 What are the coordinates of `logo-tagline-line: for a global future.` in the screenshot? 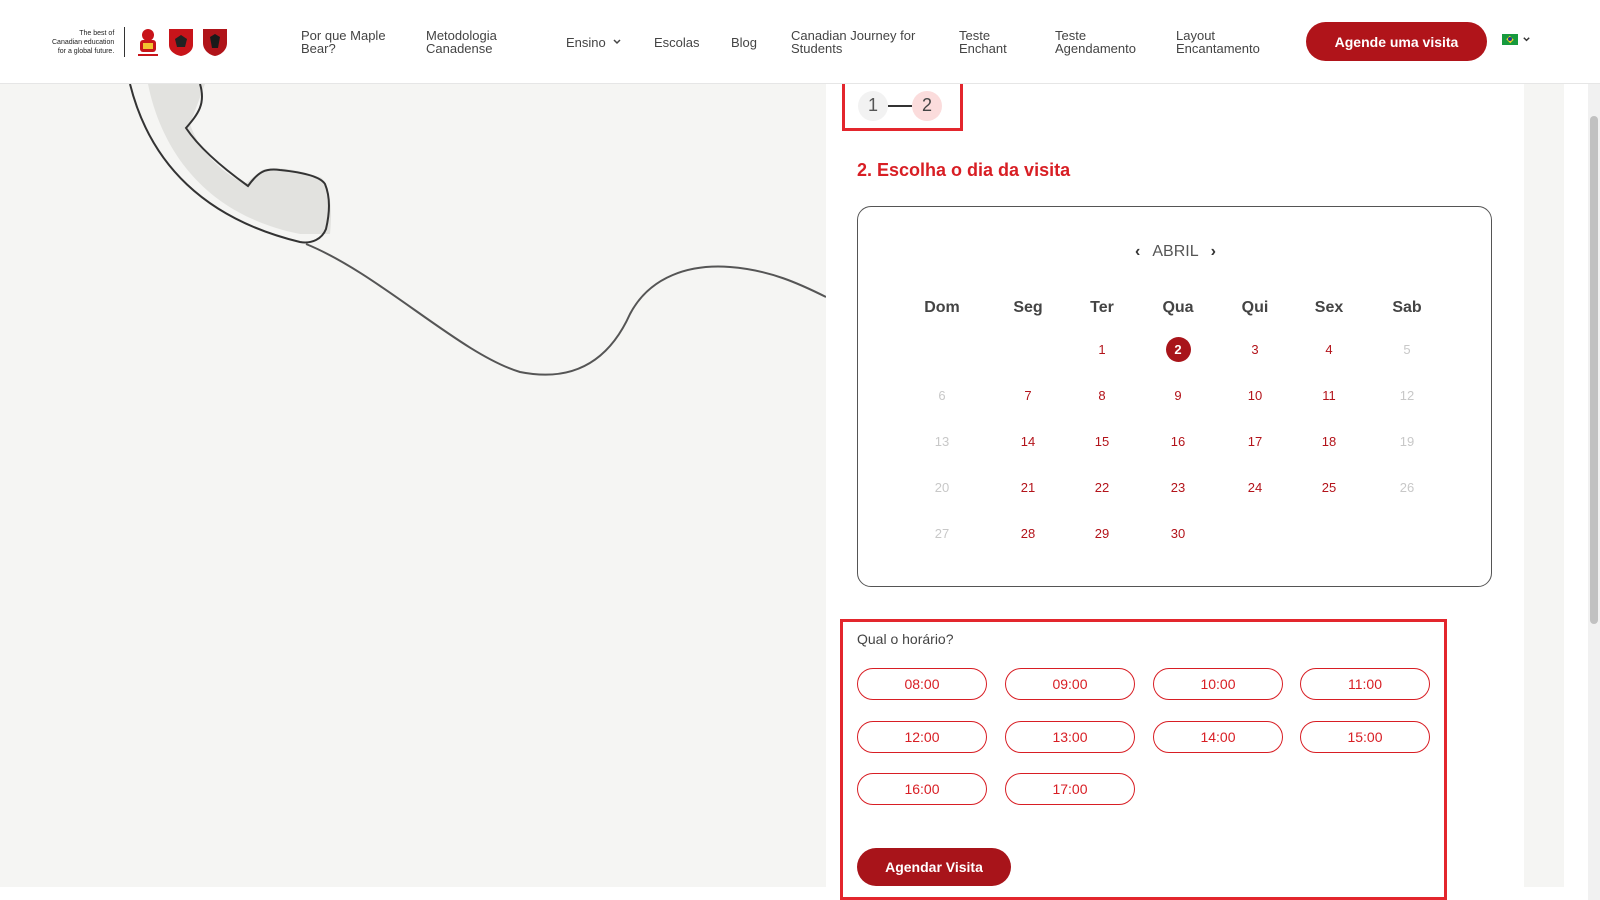 It's located at (86, 51).